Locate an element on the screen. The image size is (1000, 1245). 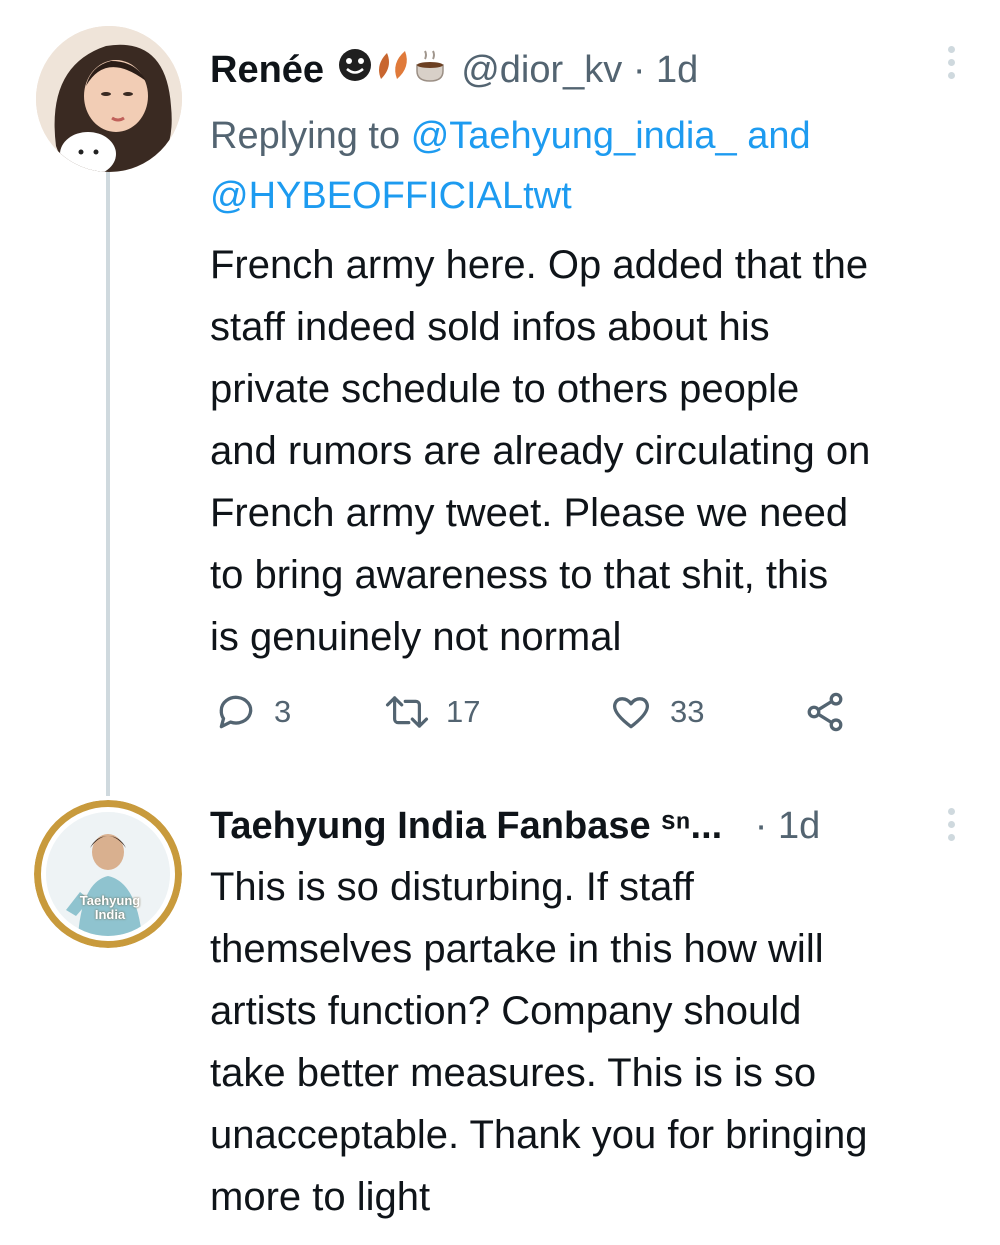
tweet-header: Taehyung India Fanbase ˢⁿ... · 1d is located at coordinates (590, 826).